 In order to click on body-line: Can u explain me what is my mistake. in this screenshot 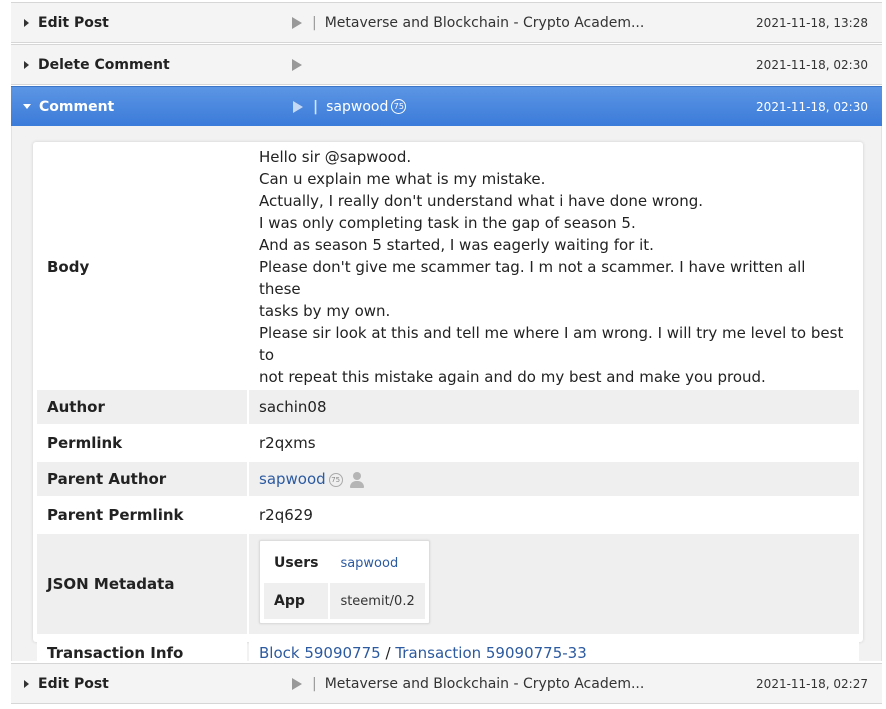, I will do `click(402, 179)`.